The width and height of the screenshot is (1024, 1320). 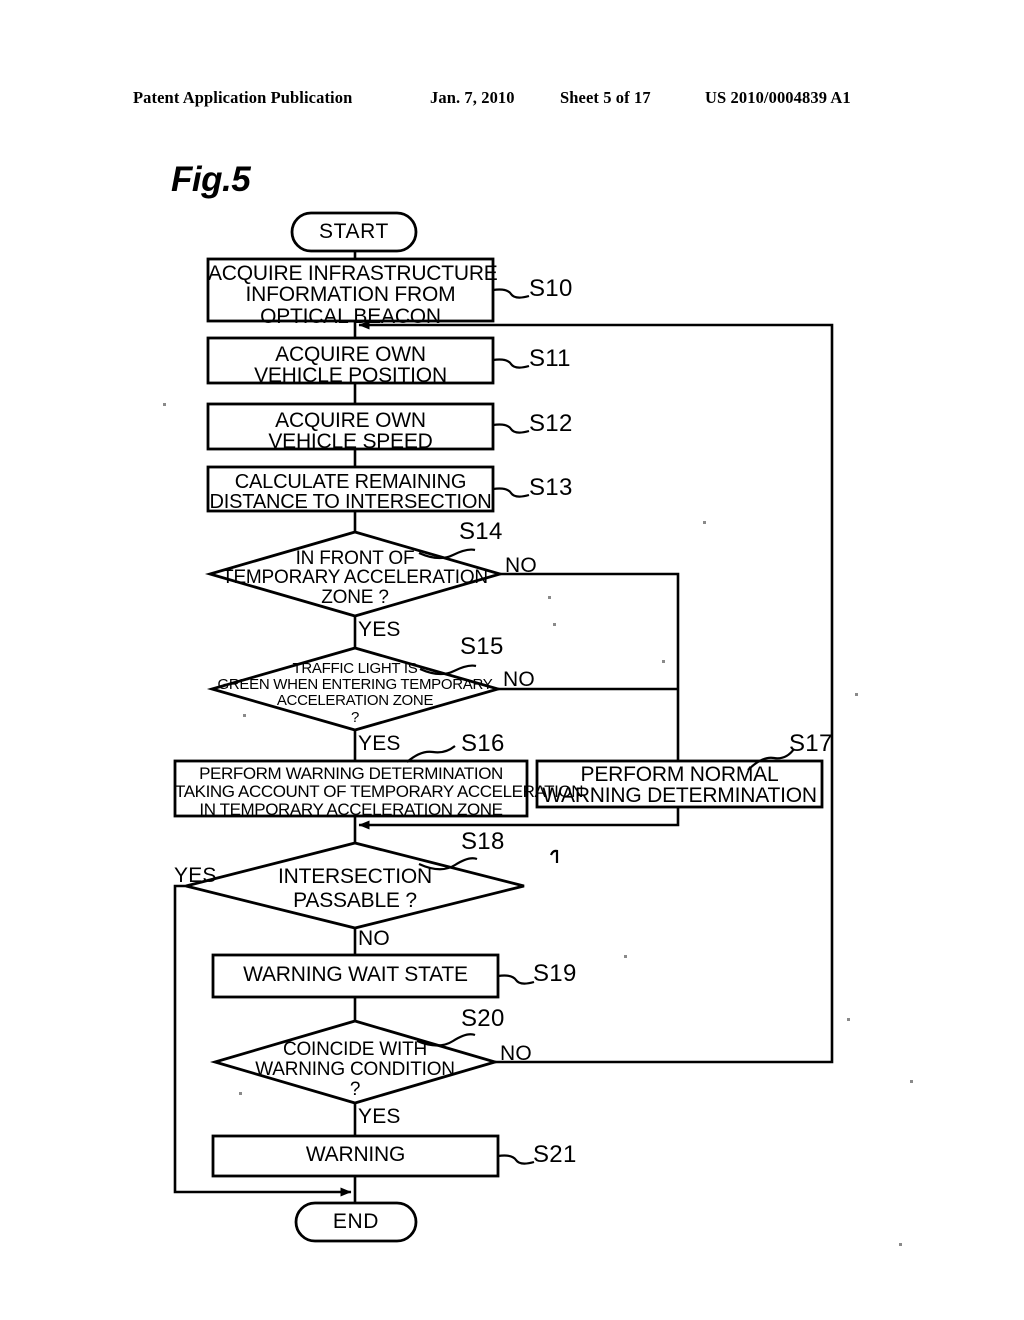 What do you see at coordinates (350, 290) in the screenshot?
I see `s10-box-shape` at bounding box center [350, 290].